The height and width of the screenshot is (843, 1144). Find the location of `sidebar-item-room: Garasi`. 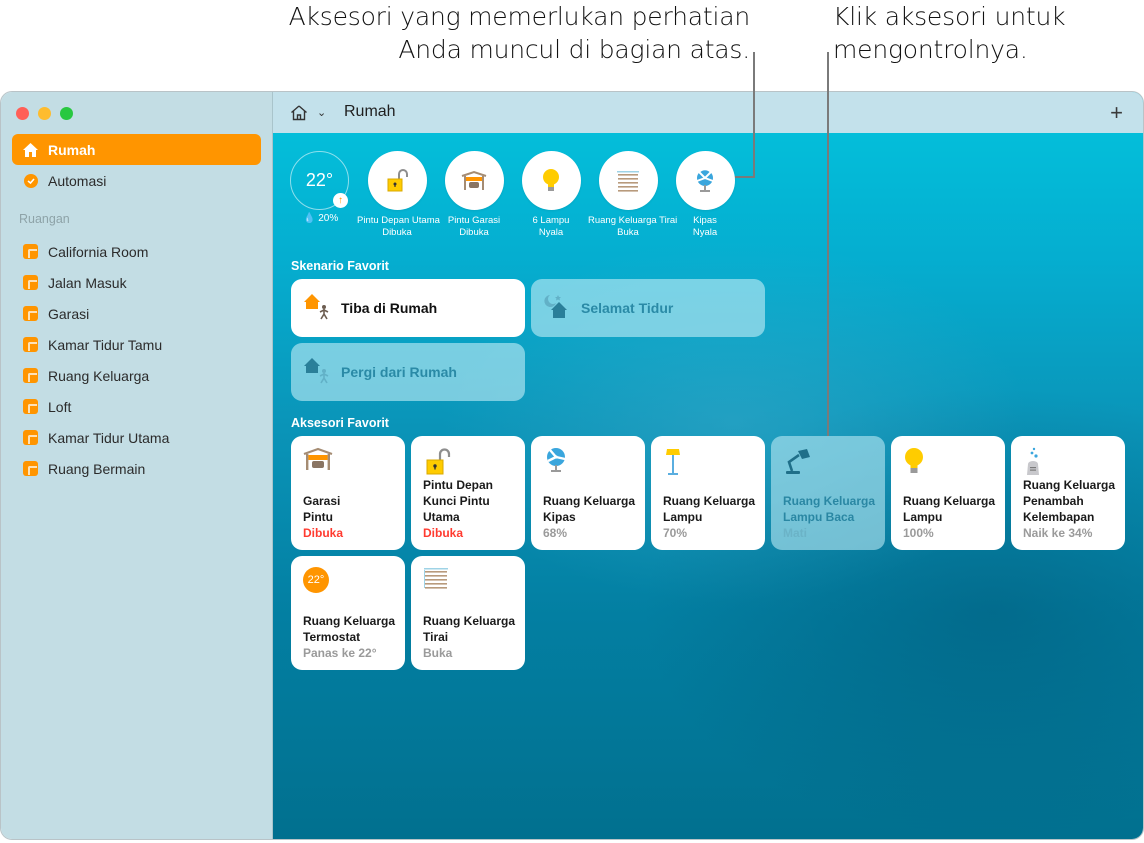

sidebar-item-room: Garasi is located at coordinates (136, 313).